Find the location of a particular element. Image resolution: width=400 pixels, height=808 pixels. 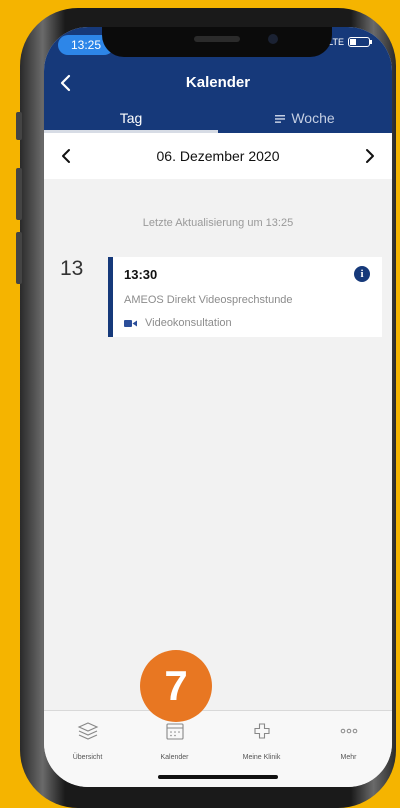

tabbar-label: Kalender is located at coordinates (174, 757).